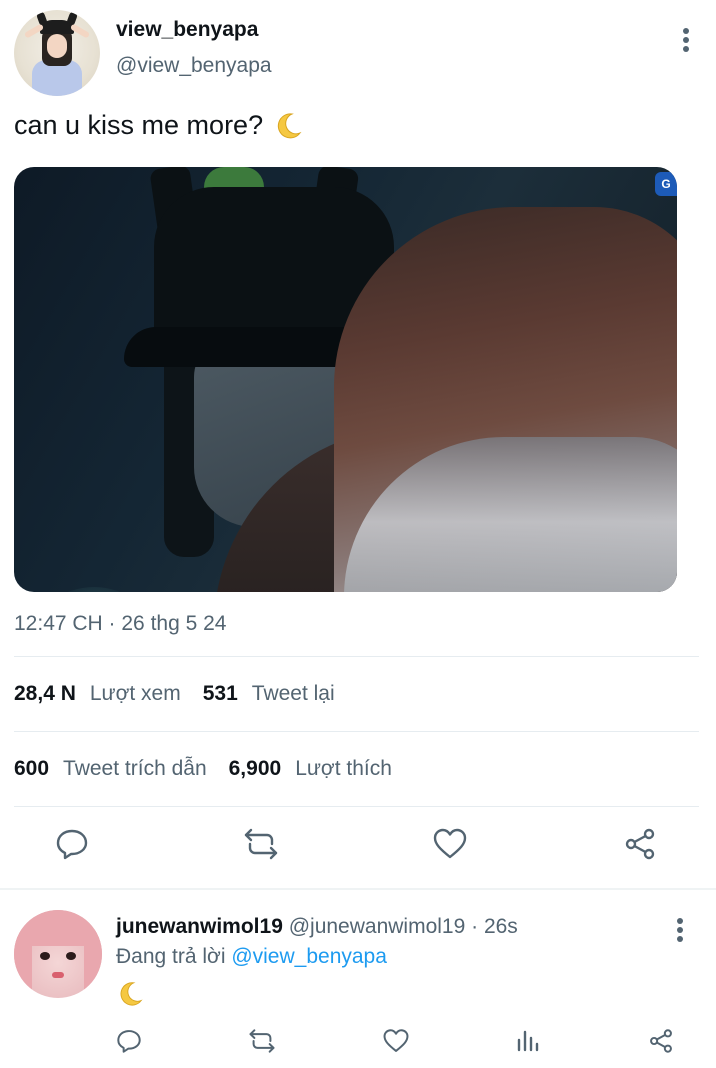  What do you see at coordinates (255, 768) in the screenshot?
I see `likes-count: 6,900` at bounding box center [255, 768].